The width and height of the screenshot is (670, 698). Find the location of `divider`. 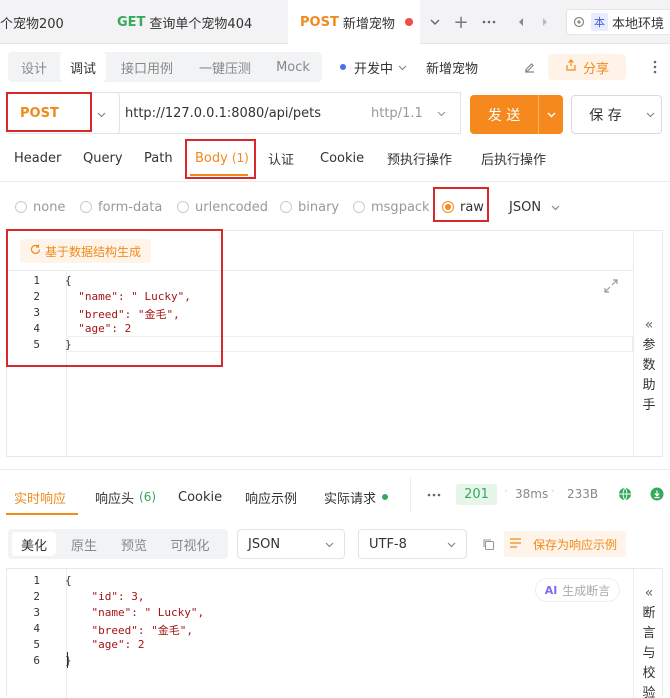

divider is located at coordinates (335, 181).